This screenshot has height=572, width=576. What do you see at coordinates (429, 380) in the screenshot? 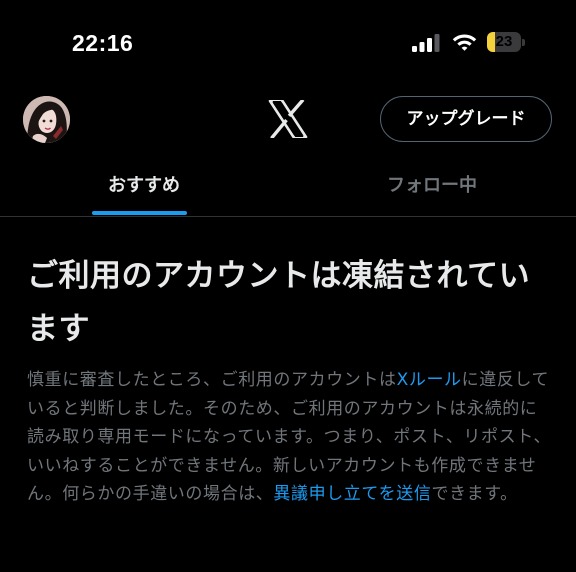
I see `x-rules-link: Xルール` at bounding box center [429, 380].